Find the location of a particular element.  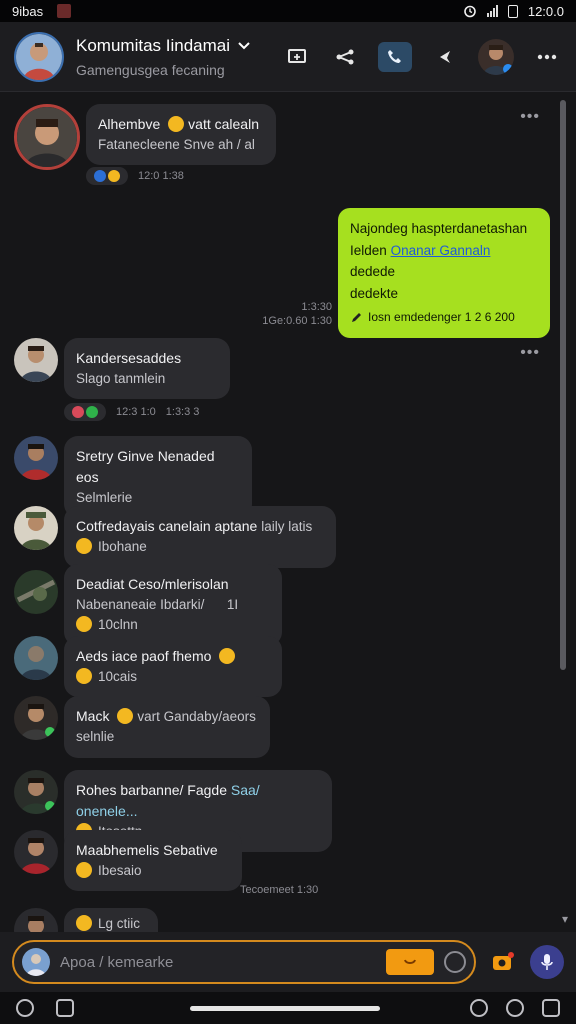

message-text: selnlie is located at coordinates (95, 737).